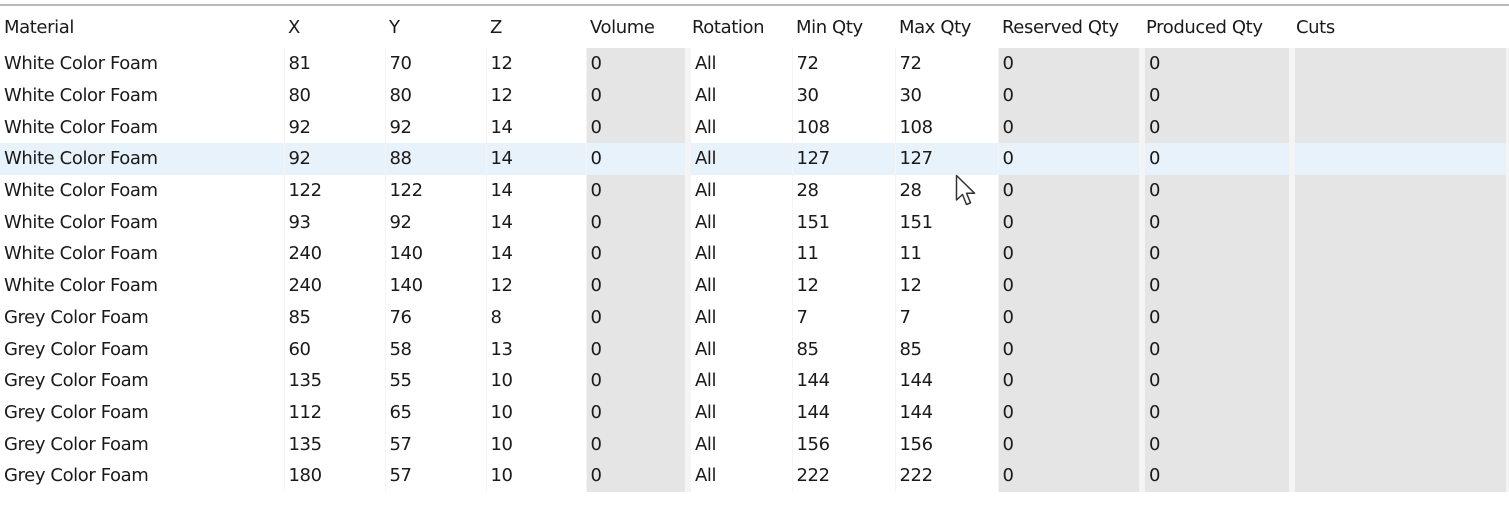  Describe the element at coordinates (844, 444) in the screenshot. I see `min-qty-cell: 156` at that location.